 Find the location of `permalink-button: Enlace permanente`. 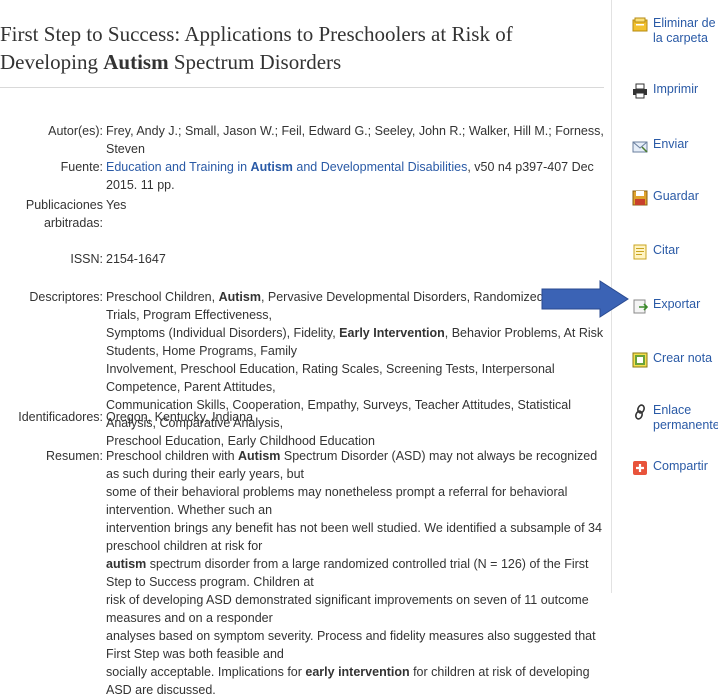

permalink-button: Enlace permanente is located at coordinates (675, 418).